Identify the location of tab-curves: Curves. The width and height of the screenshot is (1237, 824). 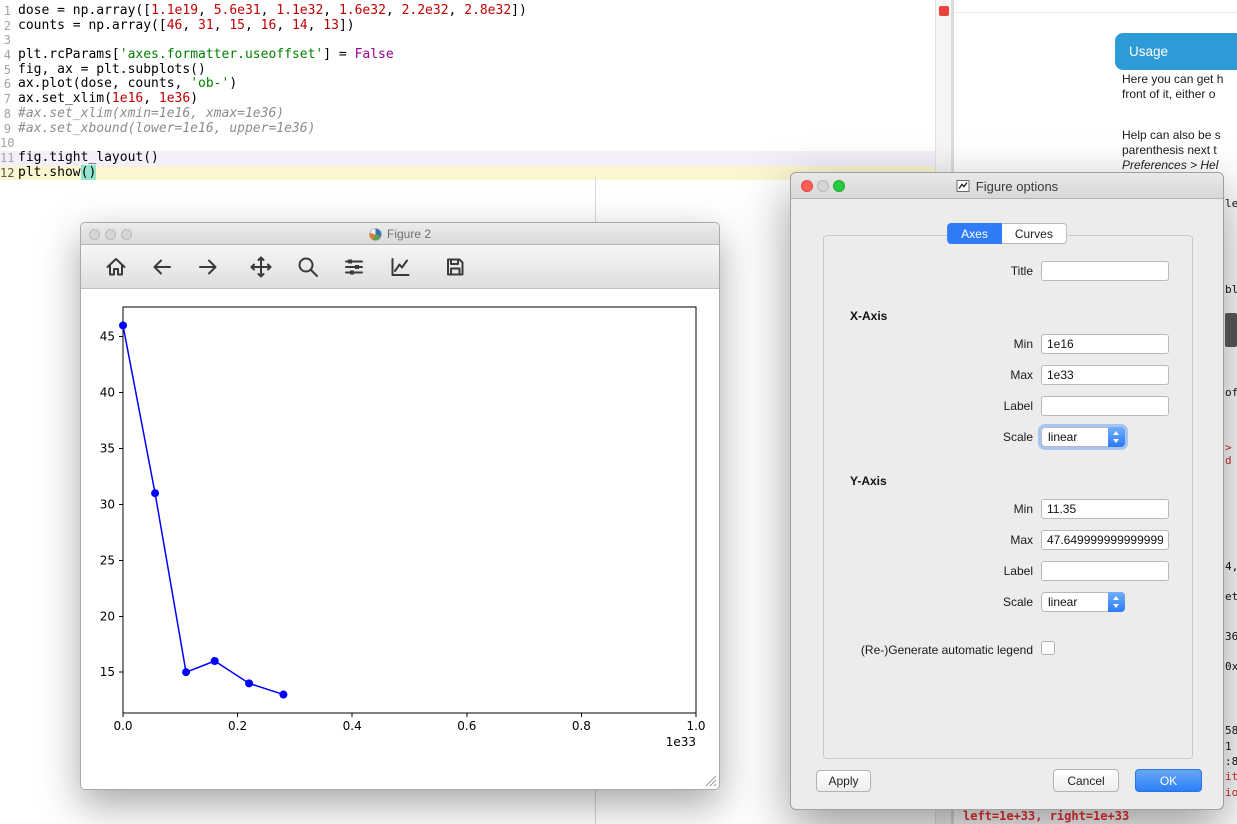
(1034, 233).